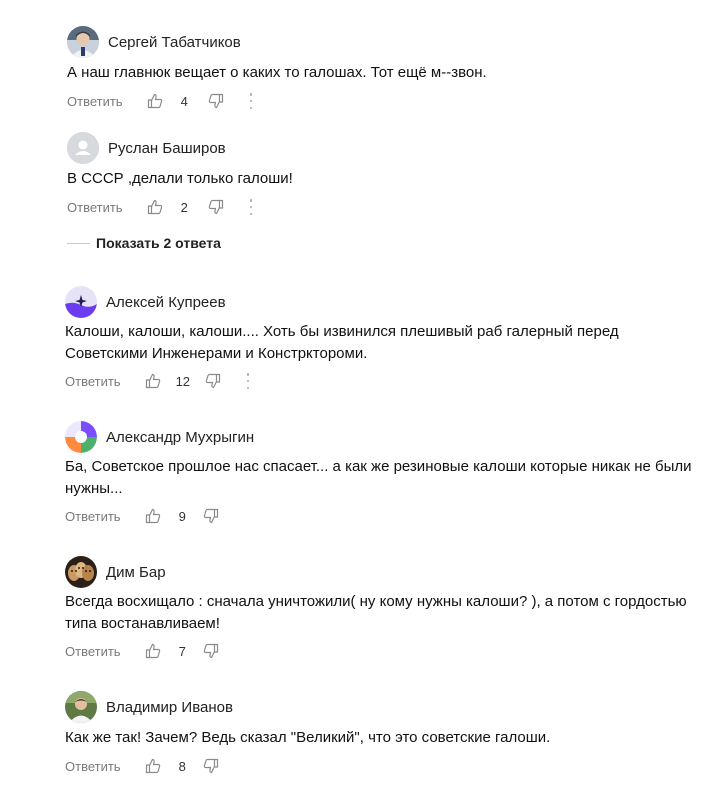  What do you see at coordinates (180, 178) in the screenshot?
I see `comment-text: В СССР ,делали только галоши!` at bounding box center [180, 178].